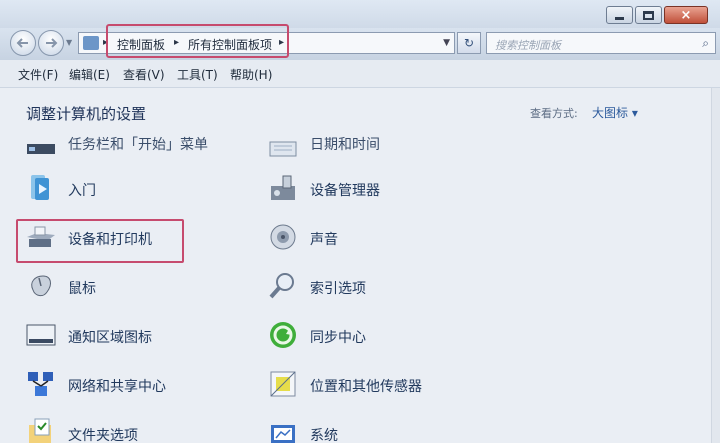  Describe the element at coordinates (283, 384) in the screenshot. I see `location-sensor-icon` at that location.